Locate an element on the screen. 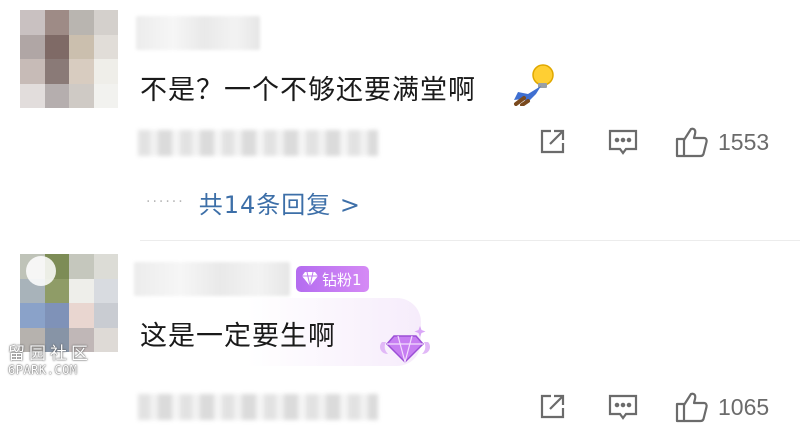  diamond-icon is located at coordinates (310, 279).